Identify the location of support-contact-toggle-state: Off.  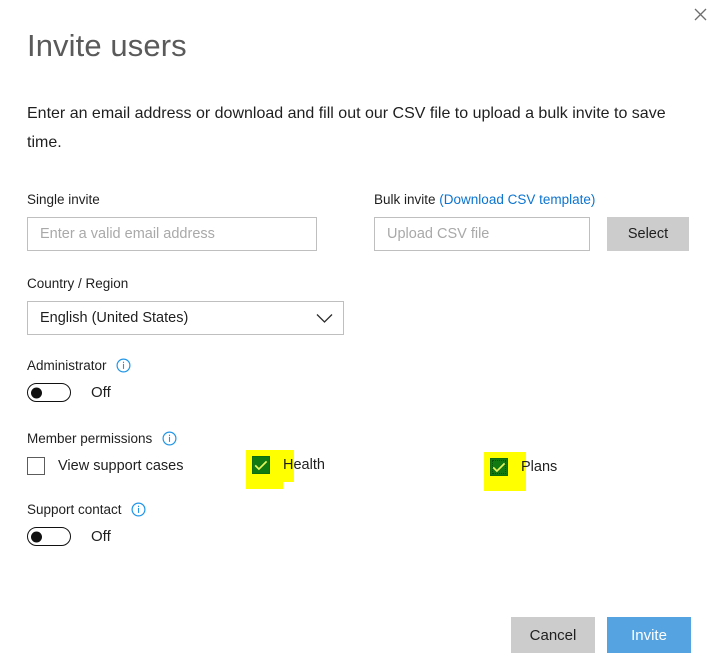
(101, 536).